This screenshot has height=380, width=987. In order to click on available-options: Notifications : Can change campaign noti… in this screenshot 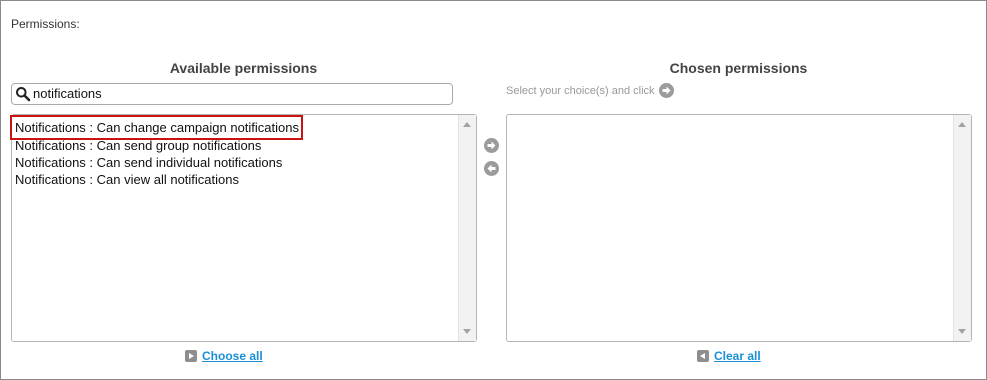, I will do `click(233, 151)`.